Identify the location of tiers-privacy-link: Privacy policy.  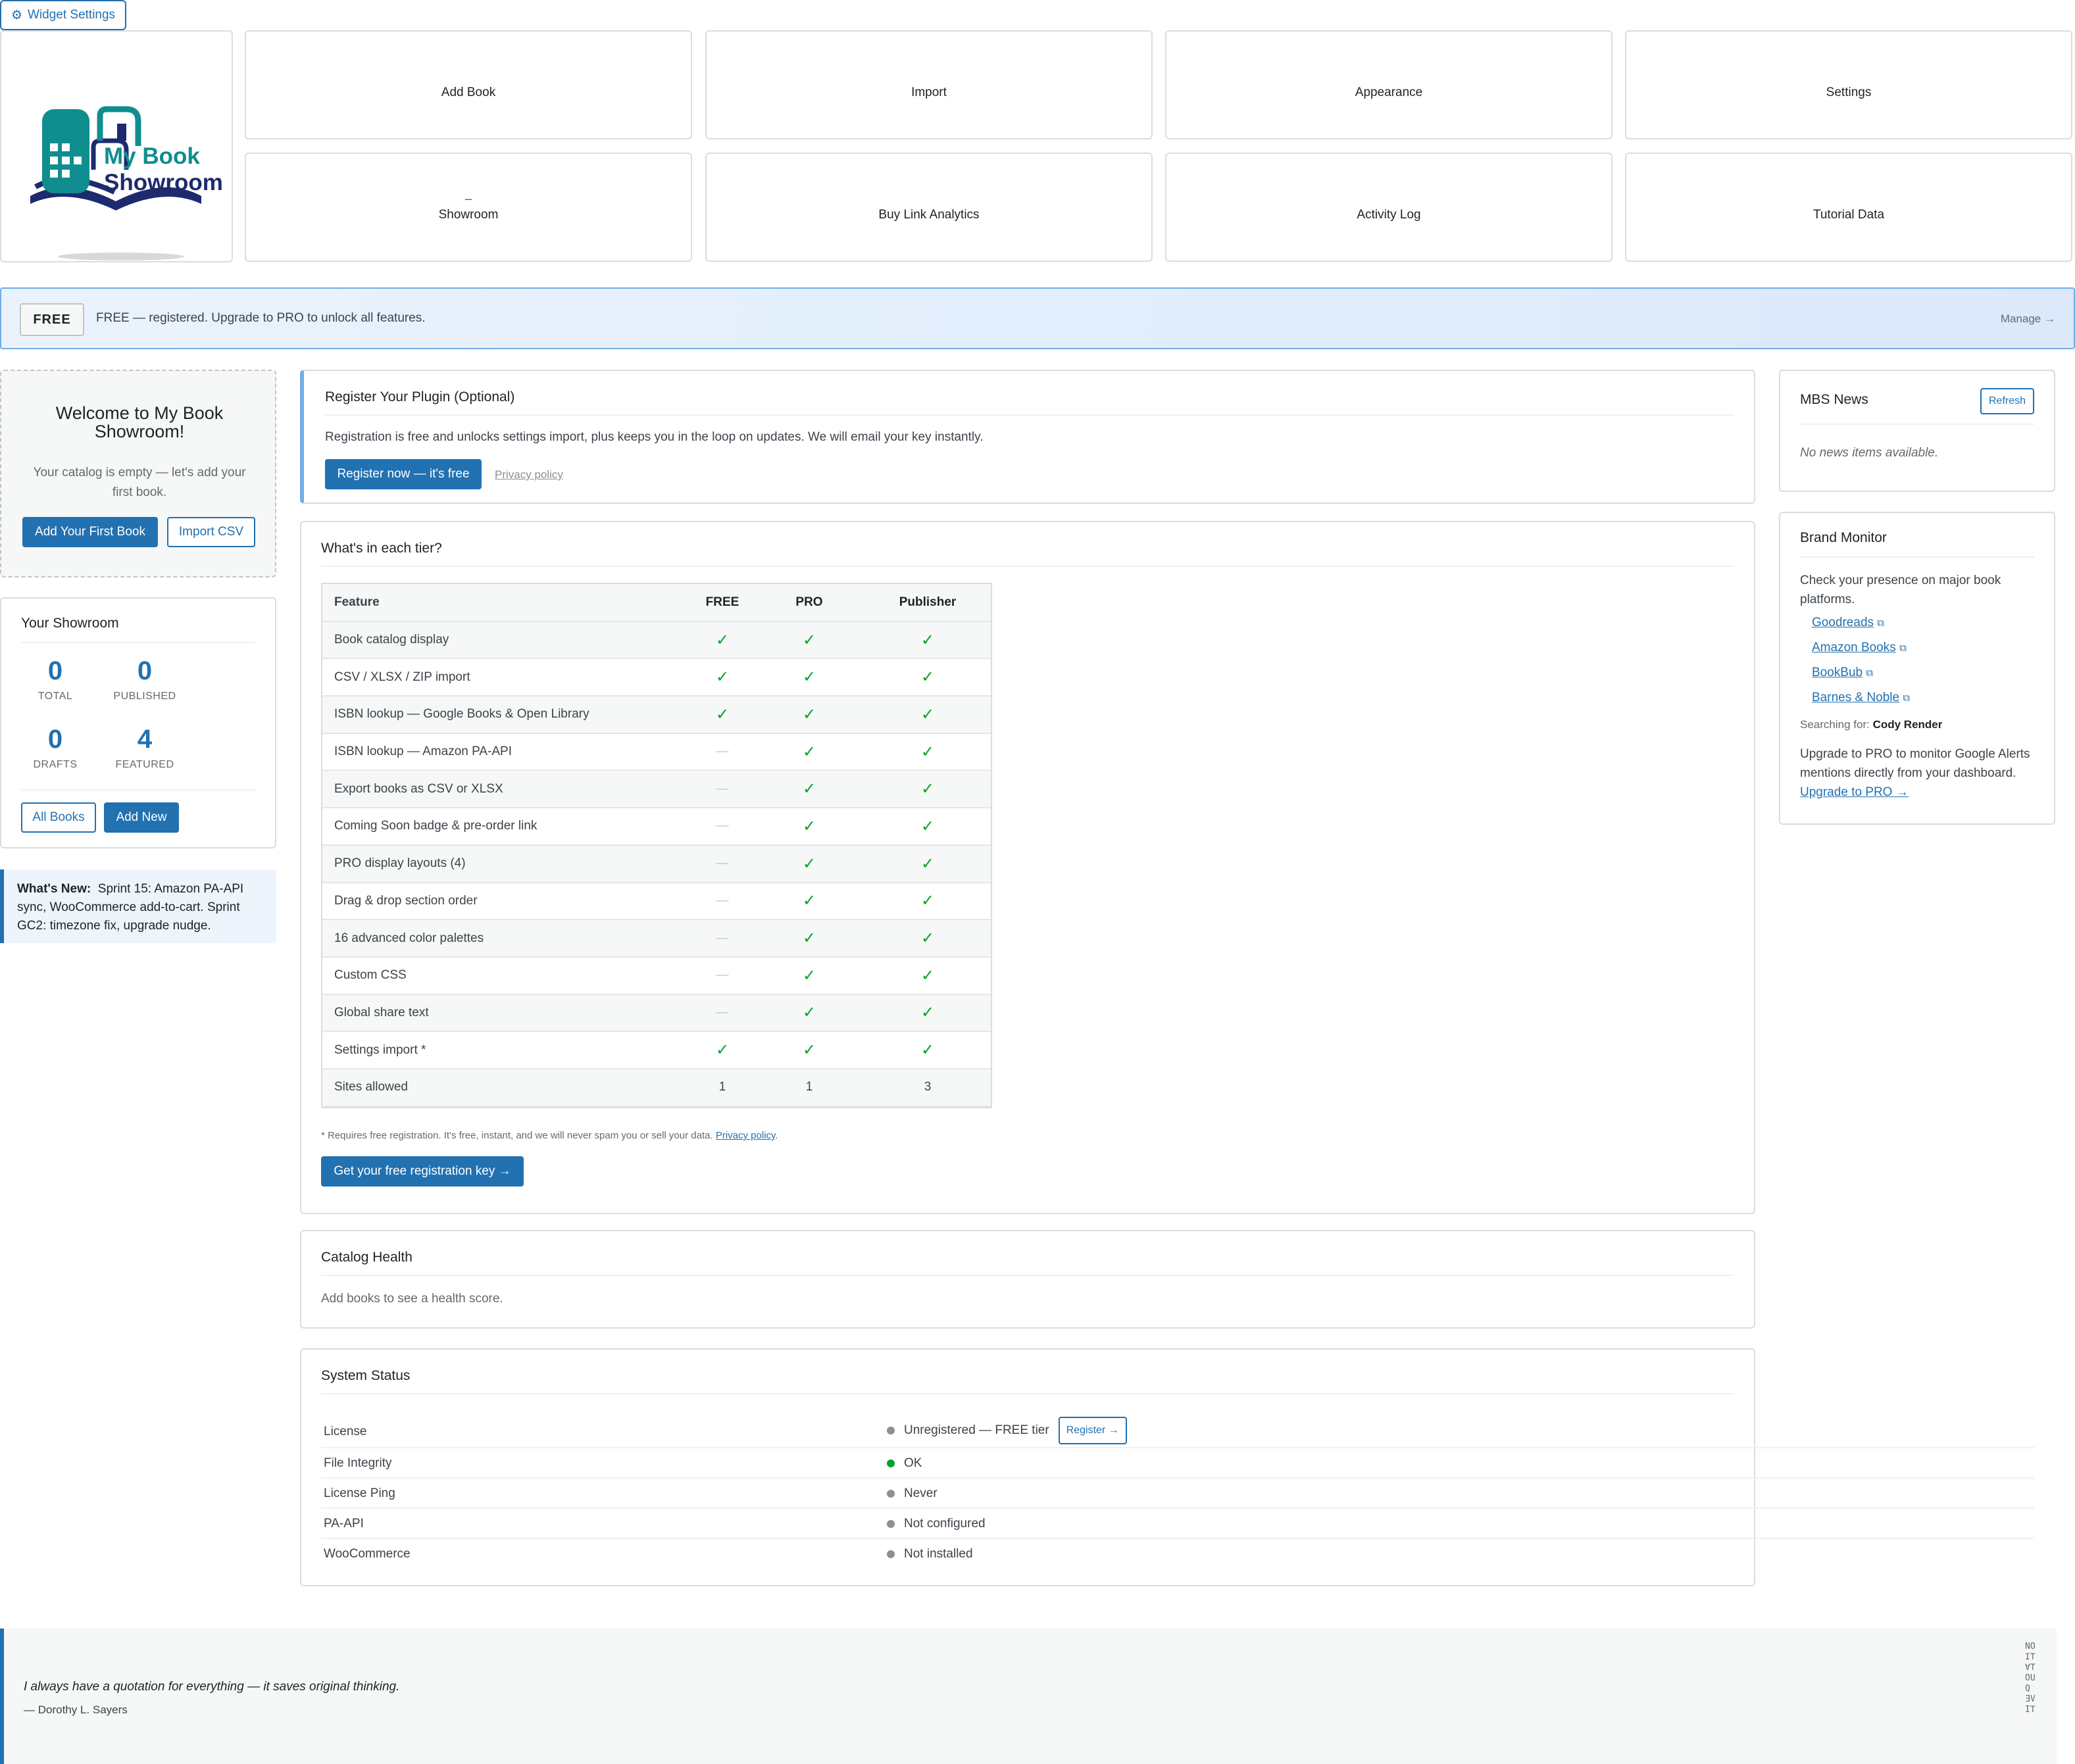
(746, 1136).